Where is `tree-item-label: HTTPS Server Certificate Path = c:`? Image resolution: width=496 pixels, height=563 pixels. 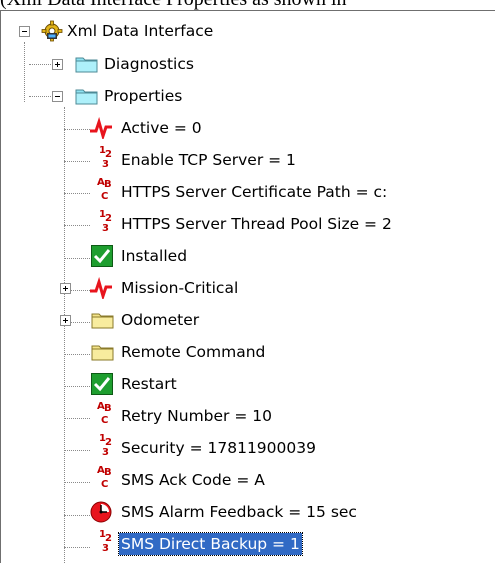
tree-item-label: HTTPS Server Certificate Path = c: is located at coordinates (254, 192).